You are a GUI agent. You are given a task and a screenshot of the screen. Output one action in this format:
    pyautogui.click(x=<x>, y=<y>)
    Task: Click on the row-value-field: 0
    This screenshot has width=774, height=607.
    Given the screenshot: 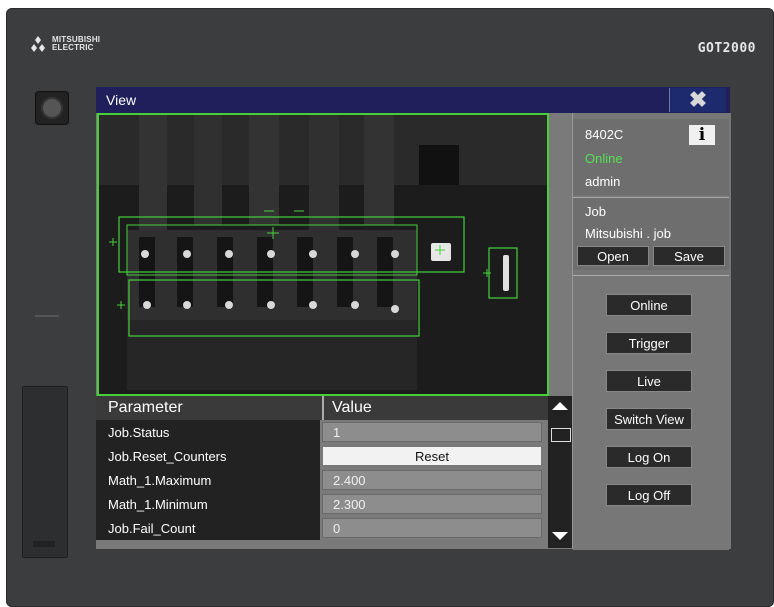 What is the action you would take?
    pyautogui.click(x=432, y=528)
    